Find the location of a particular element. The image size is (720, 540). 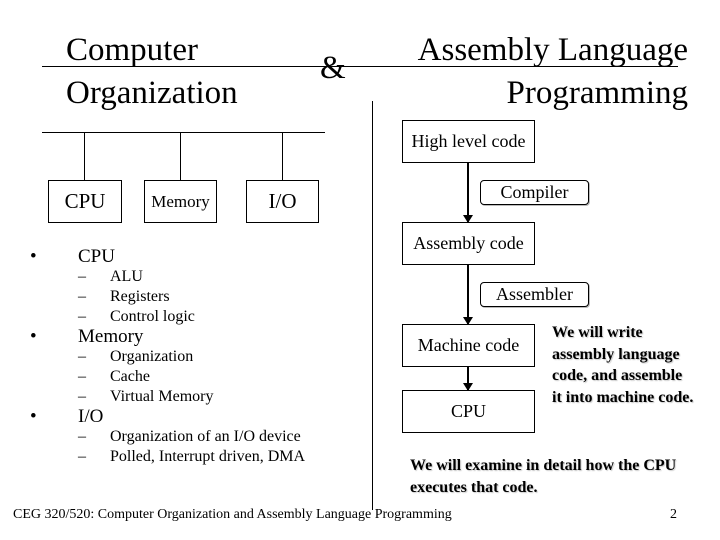

subtopic-label: Control logic is located at coordinates (152, 316).